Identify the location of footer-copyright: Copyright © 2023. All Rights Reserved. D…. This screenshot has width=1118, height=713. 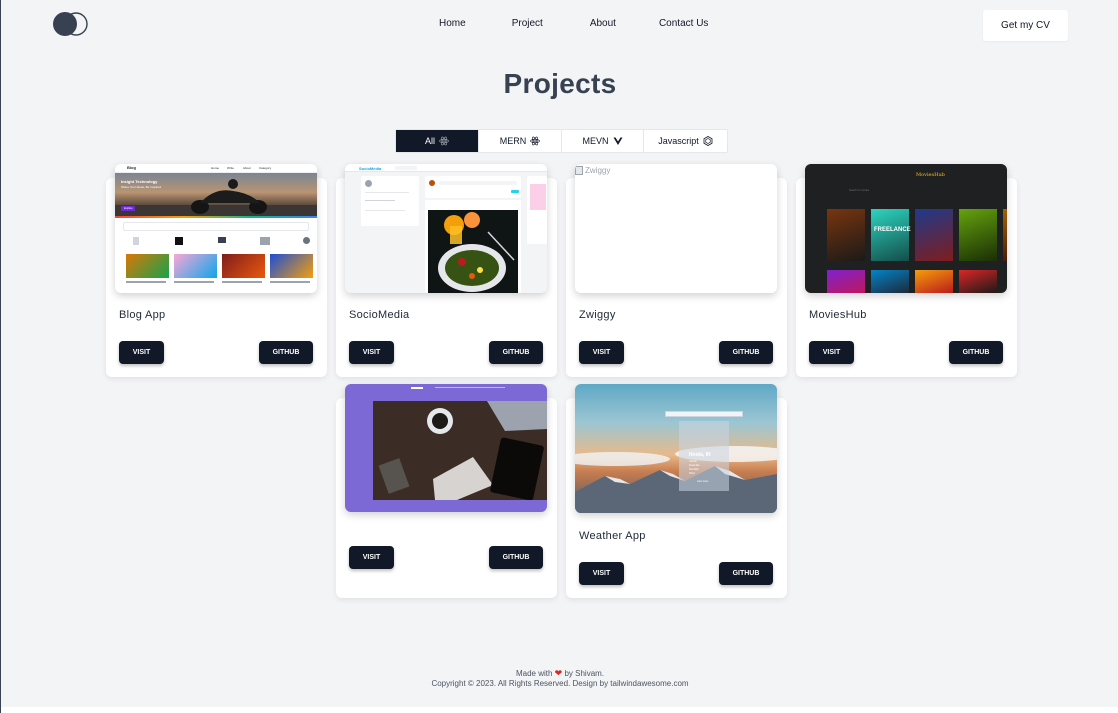
(560, 683).